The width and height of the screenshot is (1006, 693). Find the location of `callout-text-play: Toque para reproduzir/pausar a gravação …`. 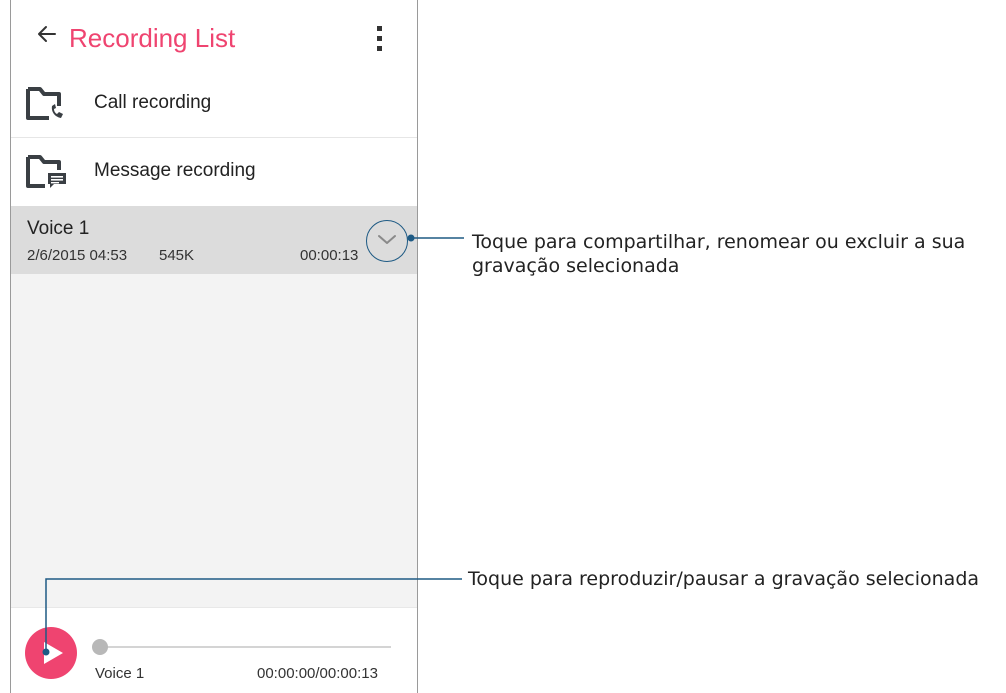

callout-text-play: Toque para reproduzir/pausar a gravação … is located at coordinates (724, 579).